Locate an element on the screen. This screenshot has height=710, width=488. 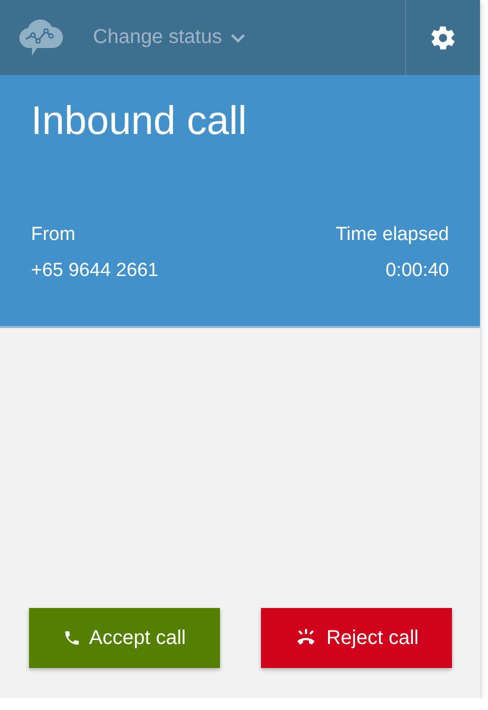
call-title: Inbound call is located at coordinates (139, 121).